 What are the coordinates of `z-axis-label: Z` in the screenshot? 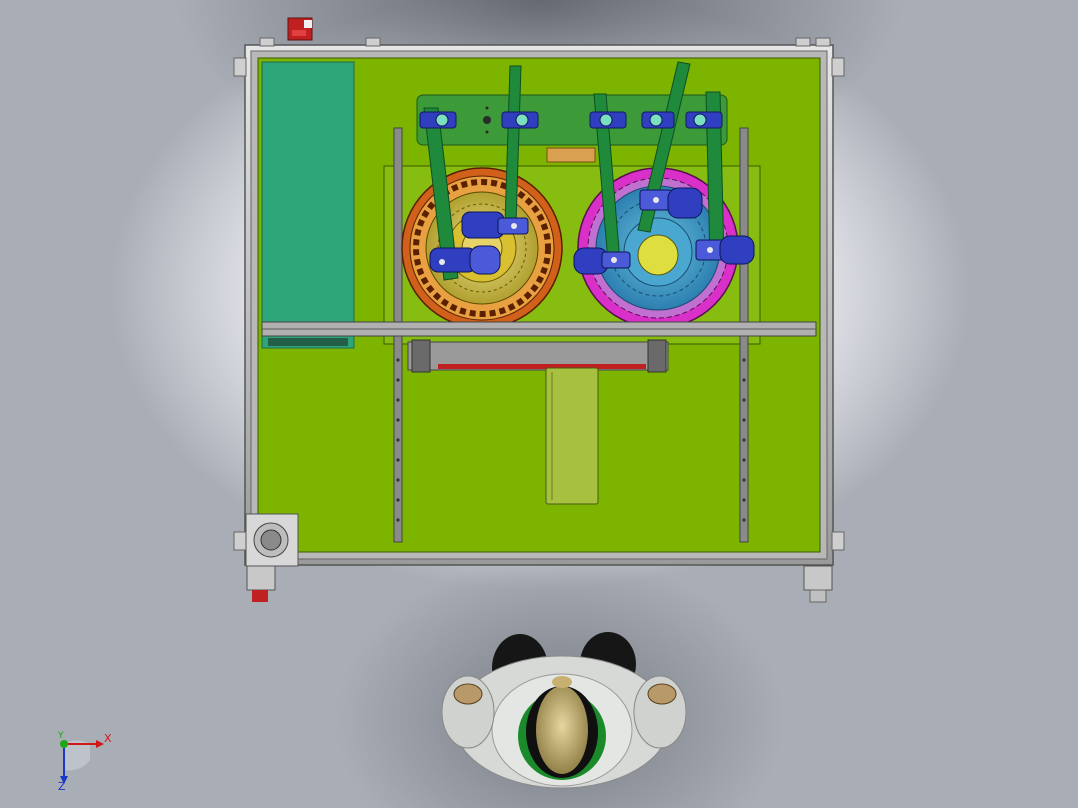 It's located at (62, 786).